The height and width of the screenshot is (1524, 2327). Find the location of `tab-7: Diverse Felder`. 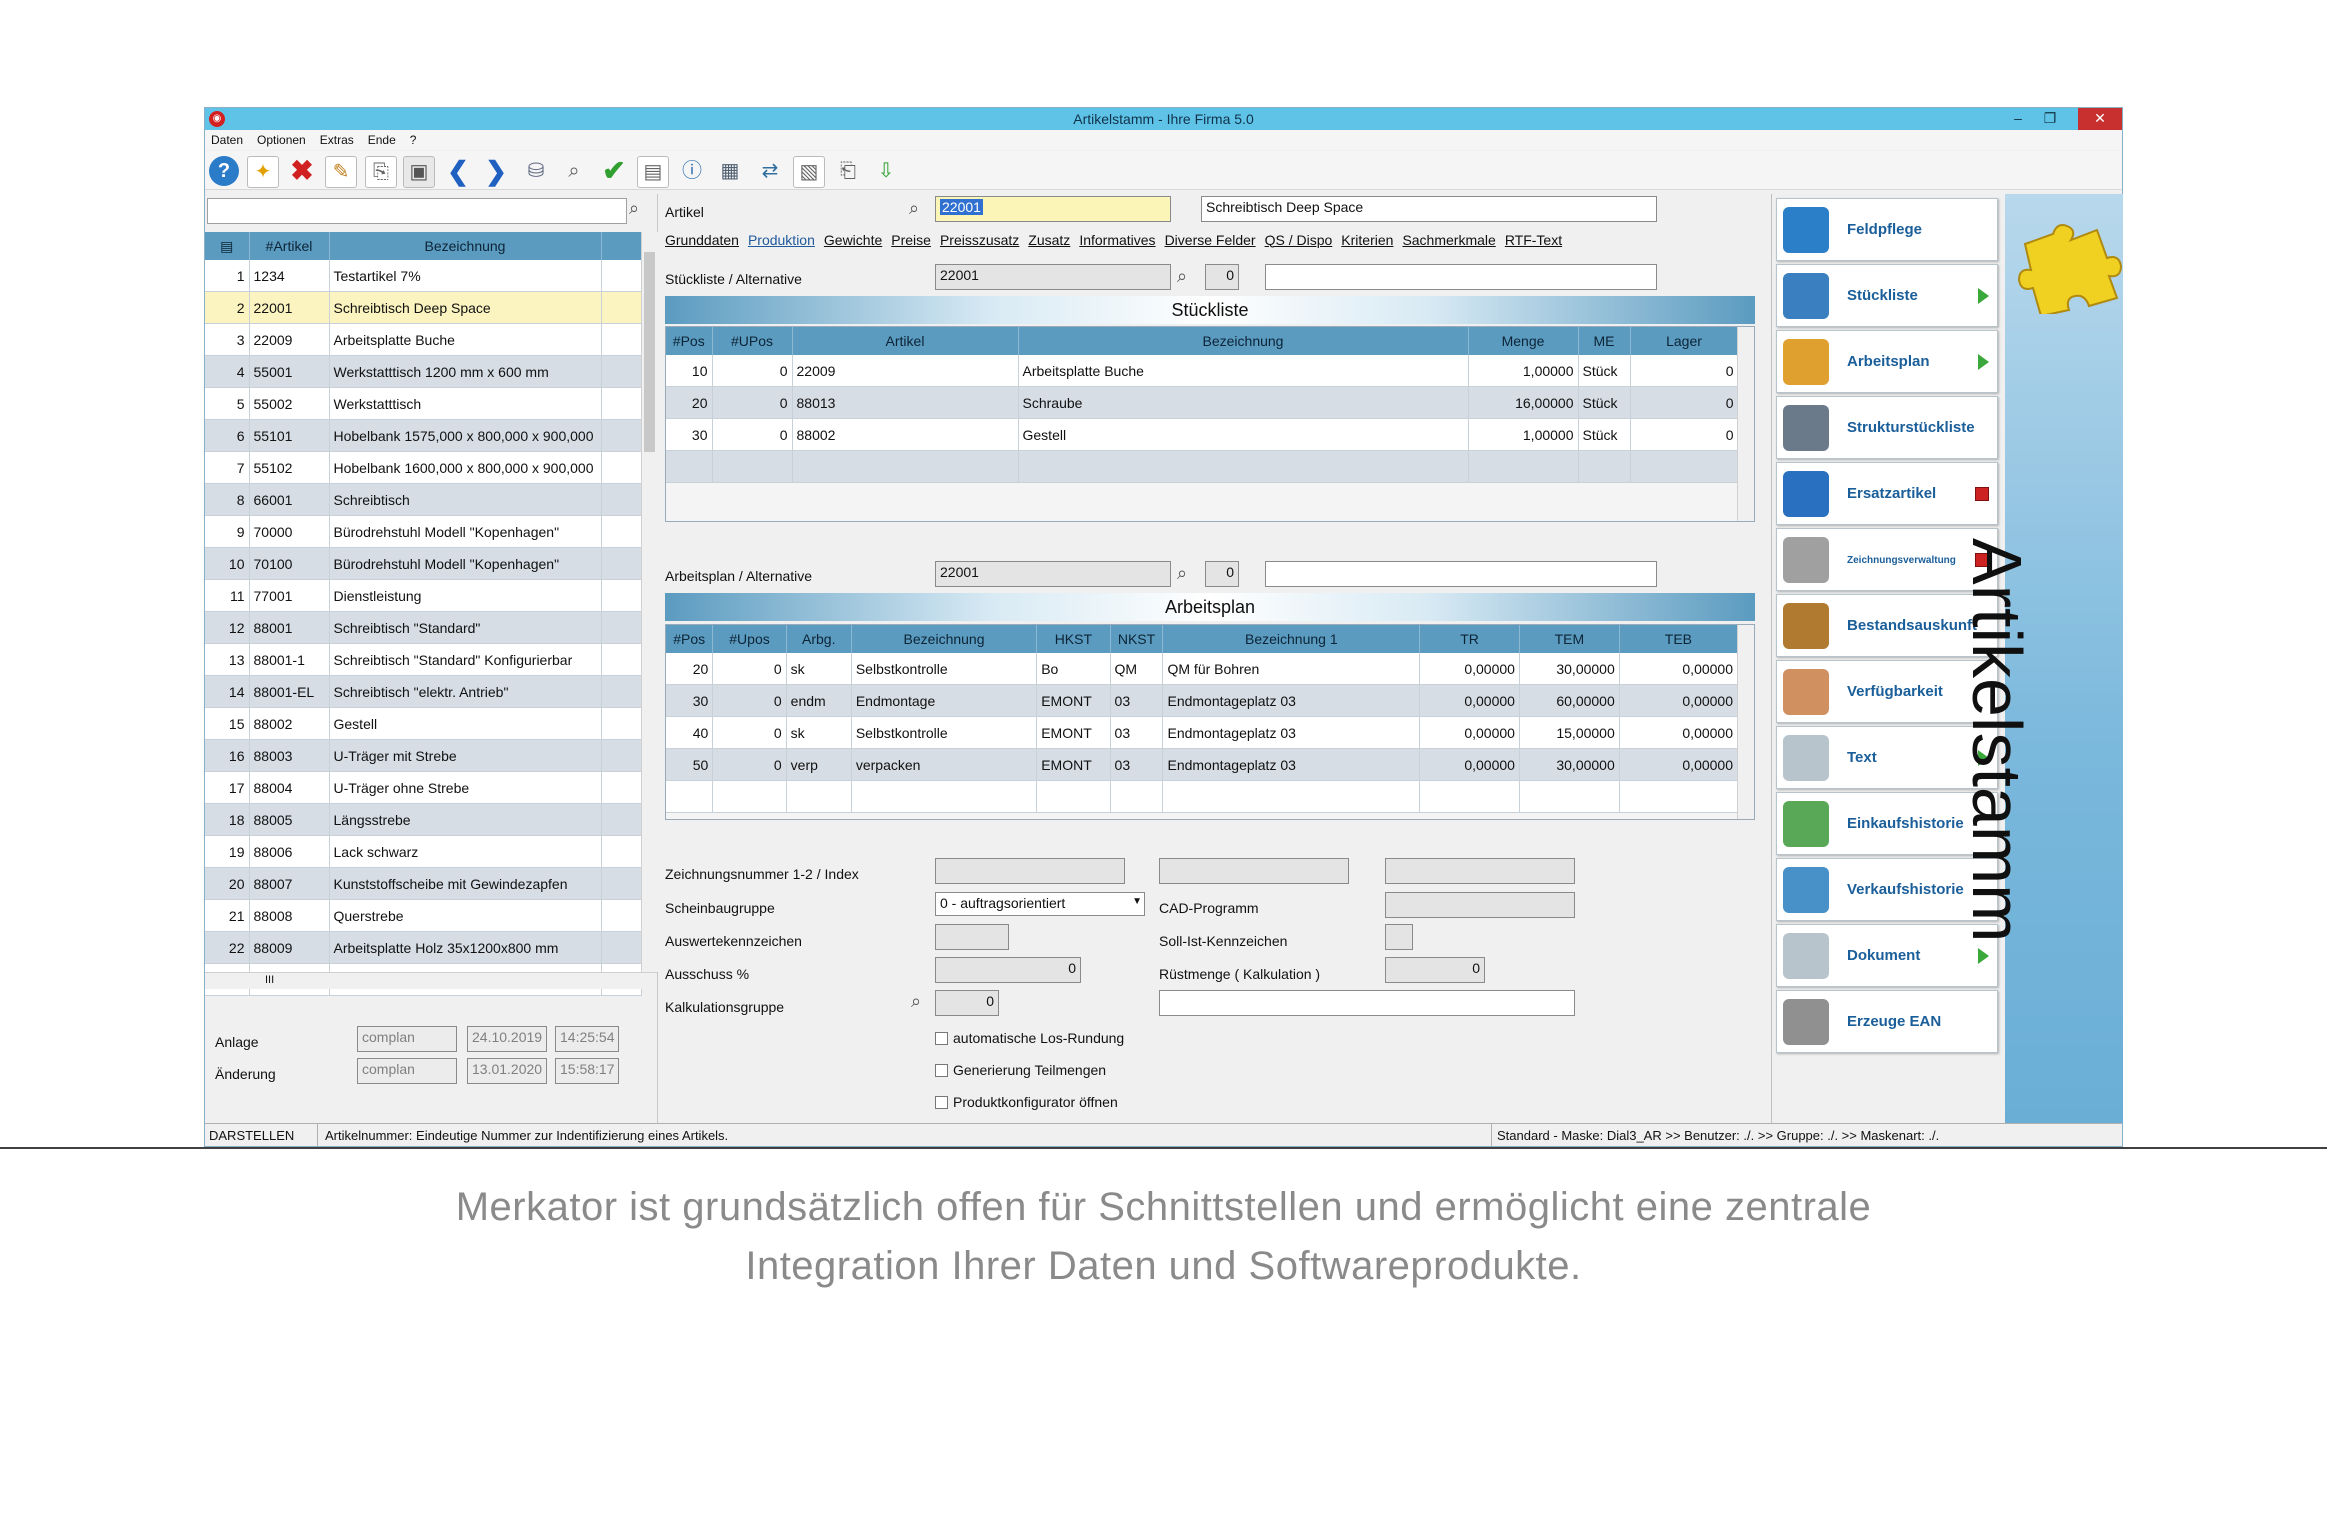

tab-7: Diverse Felder is located at coordinates (1210, 240).